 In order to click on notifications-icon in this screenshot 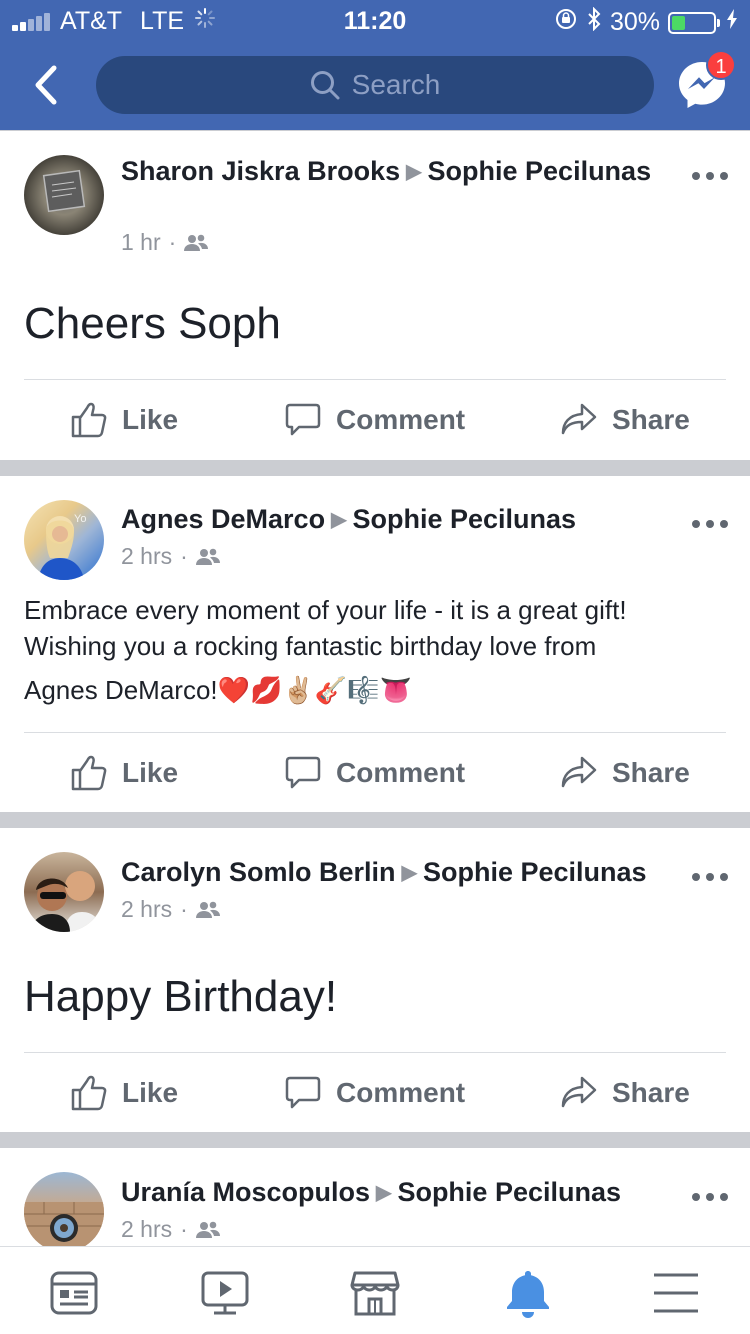, I will do `click(528, 1294)`.